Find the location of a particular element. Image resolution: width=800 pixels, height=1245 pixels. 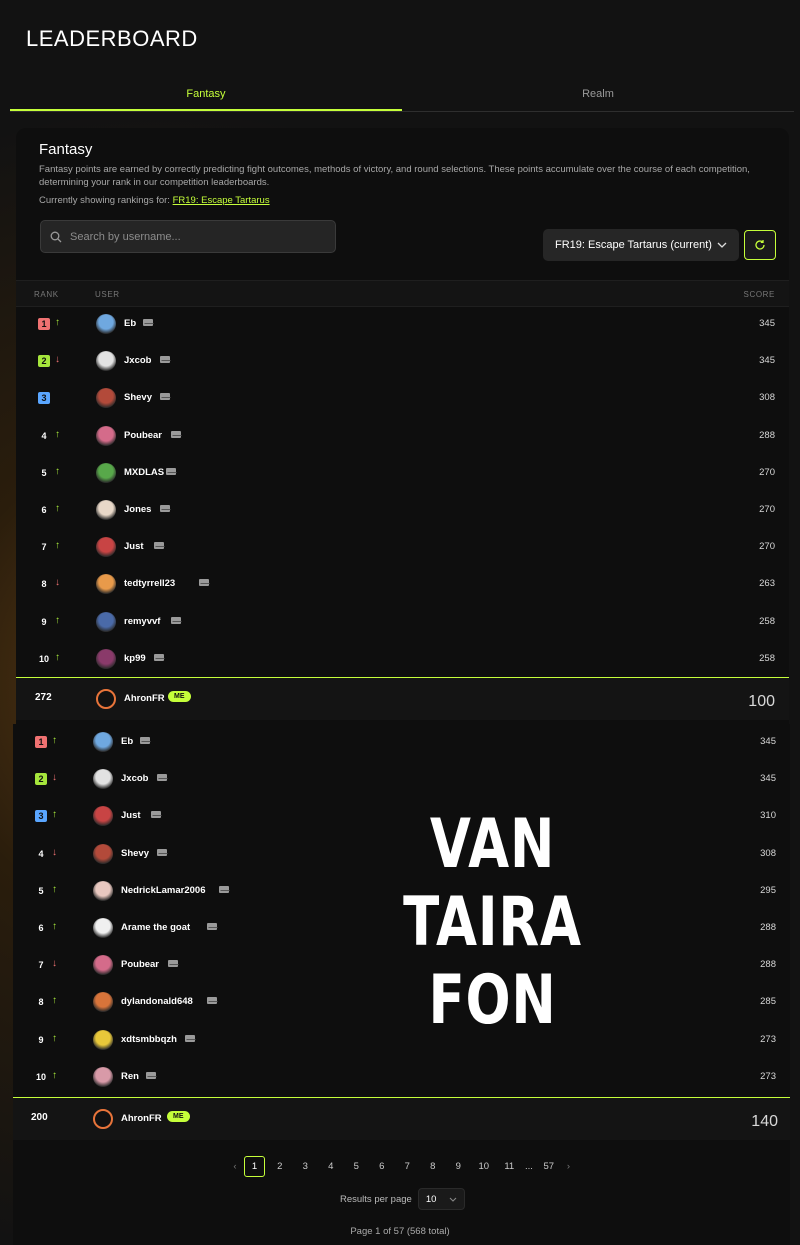

username: Arame the goat is located at coordinates (155, 927).